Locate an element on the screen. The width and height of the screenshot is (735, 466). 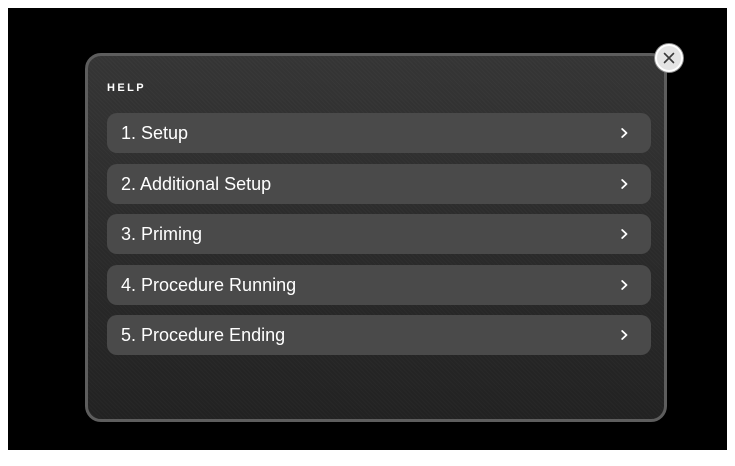
help-item-label: 5. Procedure Ending is located at coordinates (203, 335).